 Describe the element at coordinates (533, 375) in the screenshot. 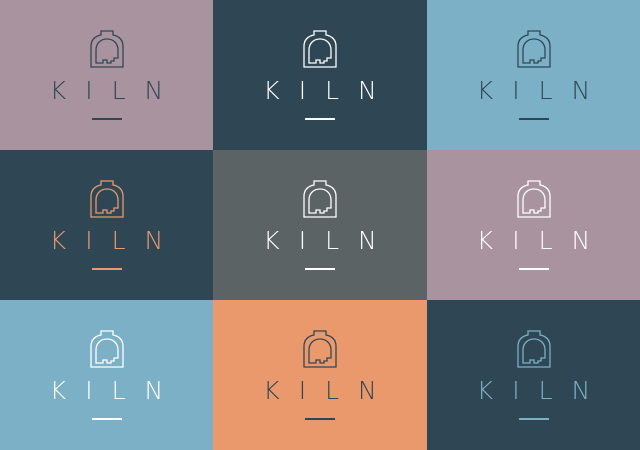

I see `logo-tile-9: KILN` at that location.